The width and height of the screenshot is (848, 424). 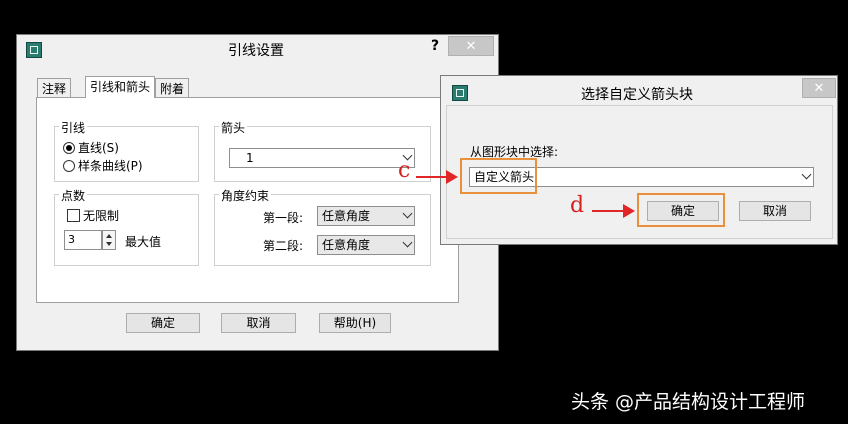 I want to click on title-bar: 引线设置 ? ✕, so click(x=257, y=48).